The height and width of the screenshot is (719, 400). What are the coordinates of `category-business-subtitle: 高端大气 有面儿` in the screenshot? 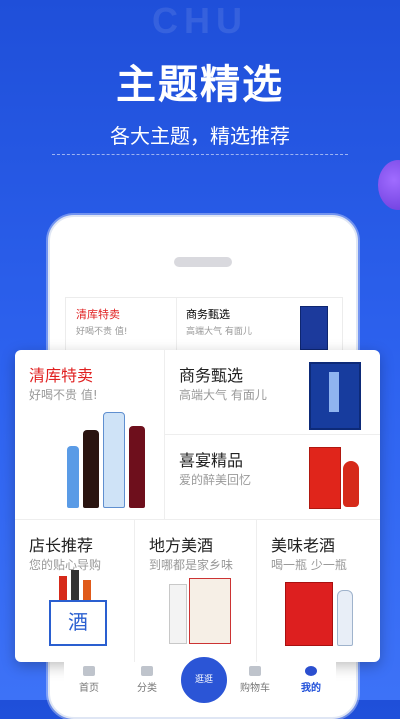 It's located at (223, 395).